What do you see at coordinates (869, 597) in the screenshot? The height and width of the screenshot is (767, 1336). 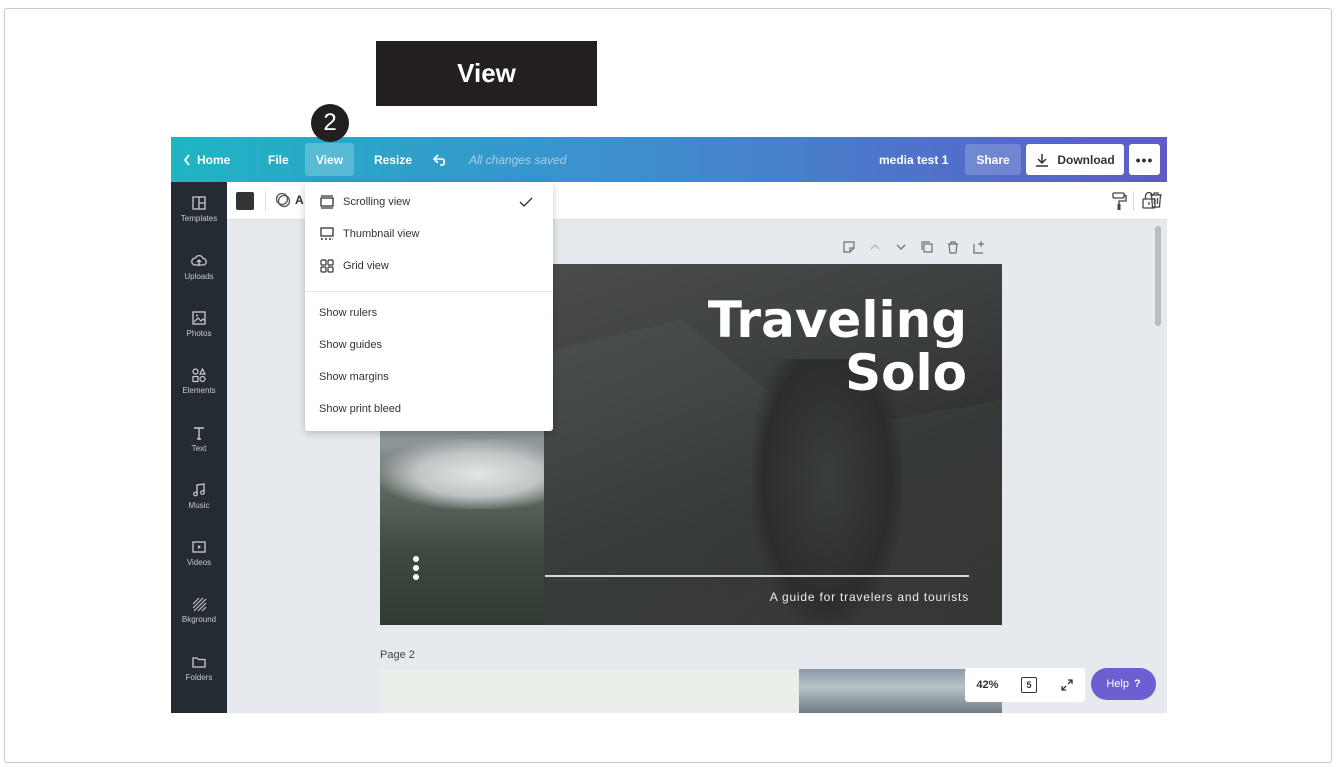 I see `design-tagline: A guide for travelers and tourists` at bounding box center [869, 597].